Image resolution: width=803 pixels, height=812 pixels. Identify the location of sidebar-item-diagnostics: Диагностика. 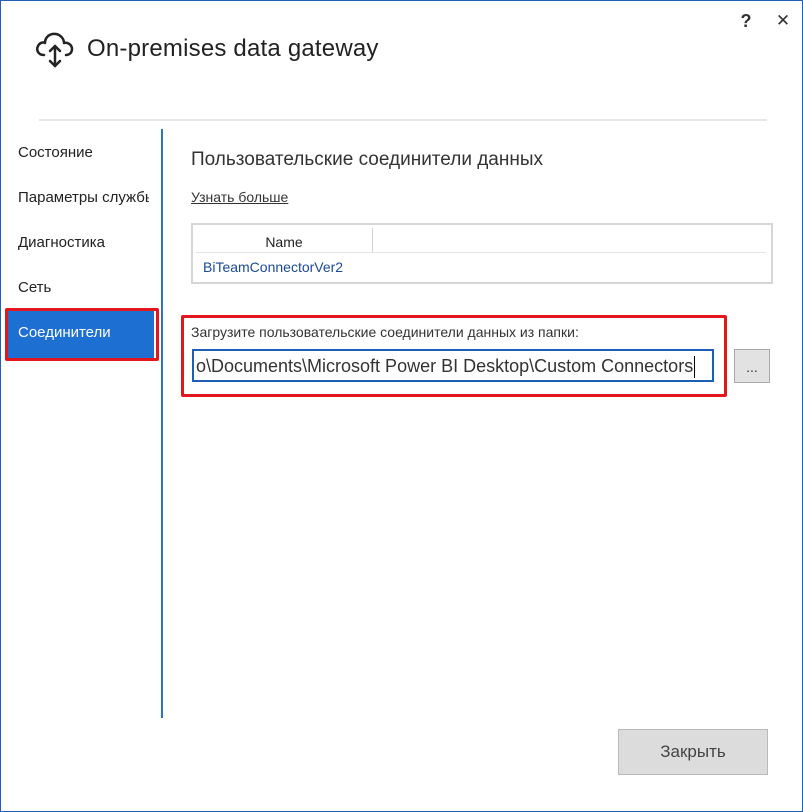
(79, 243).